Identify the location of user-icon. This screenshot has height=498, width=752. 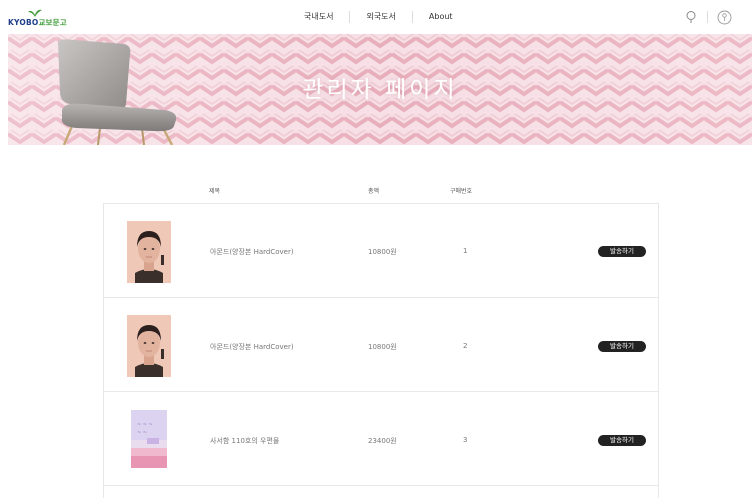
(724, 17).